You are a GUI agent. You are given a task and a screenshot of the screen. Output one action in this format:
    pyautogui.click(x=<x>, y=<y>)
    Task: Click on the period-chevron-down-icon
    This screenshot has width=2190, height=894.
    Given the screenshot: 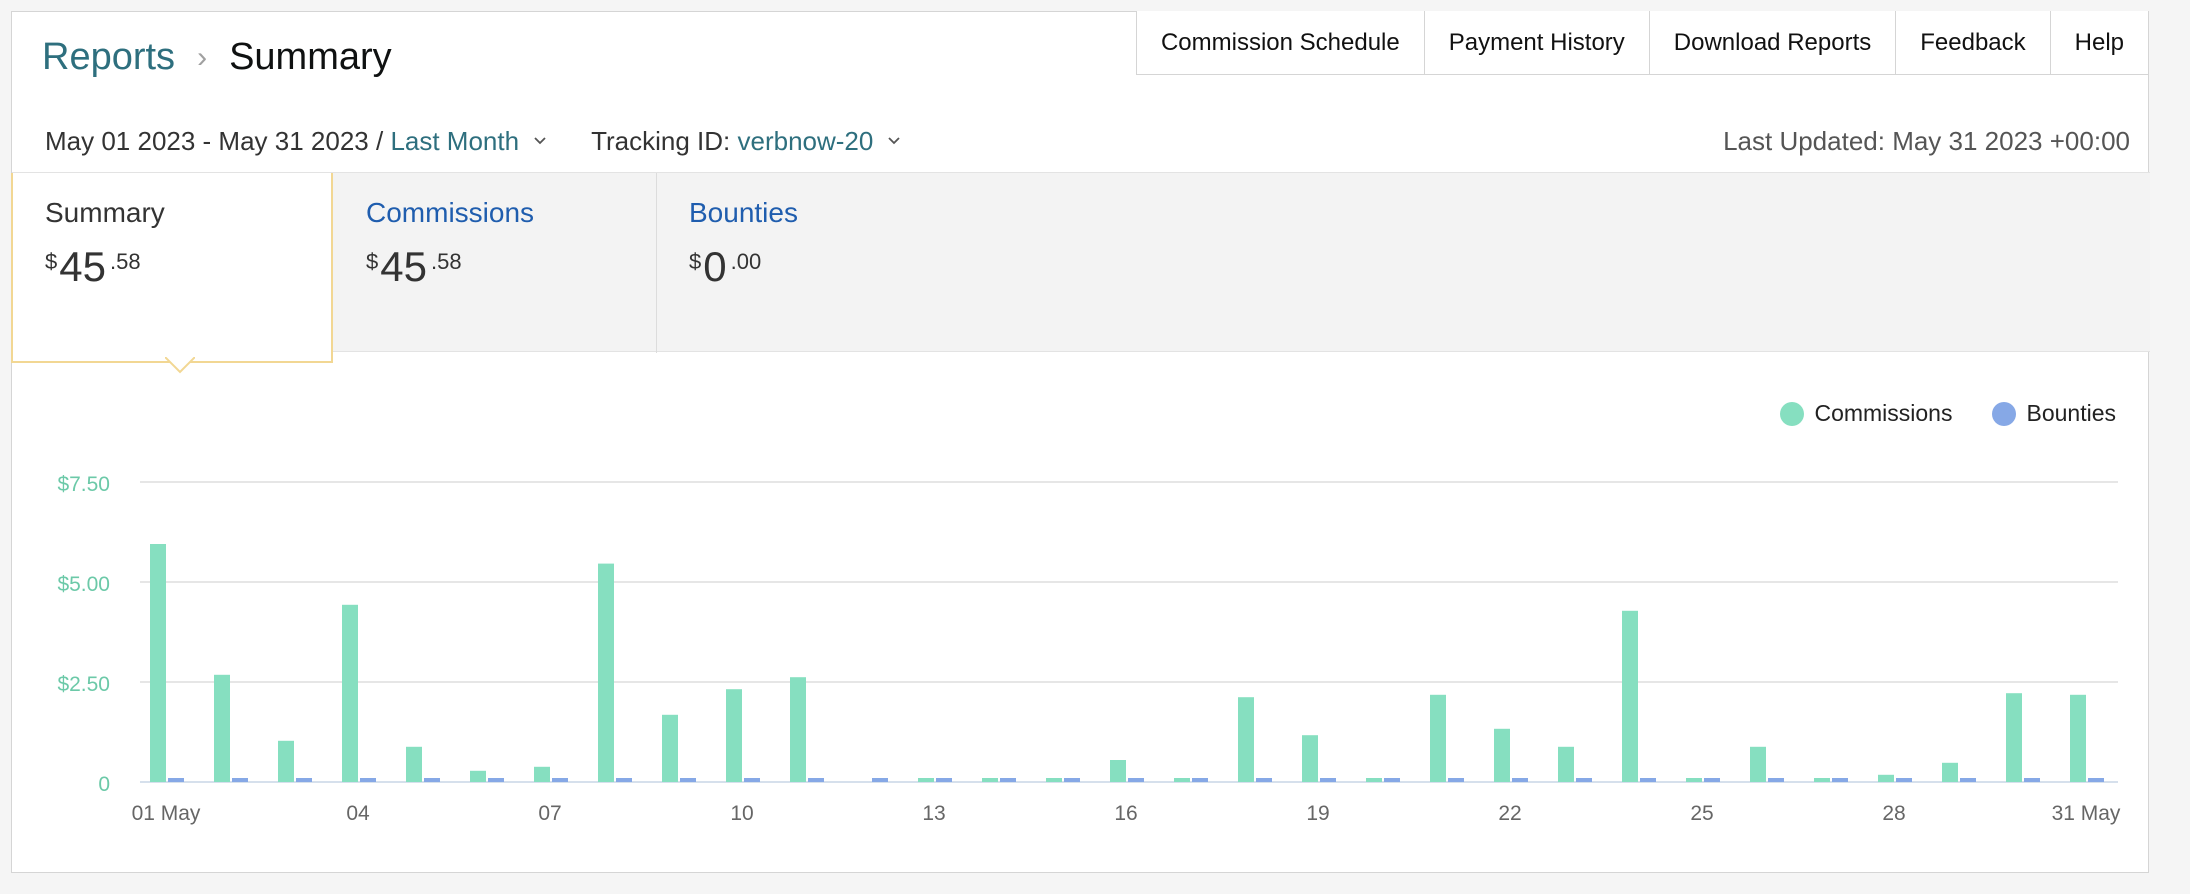 What is the action you would take?
    pyautogui.click(x=540, y=140)
    